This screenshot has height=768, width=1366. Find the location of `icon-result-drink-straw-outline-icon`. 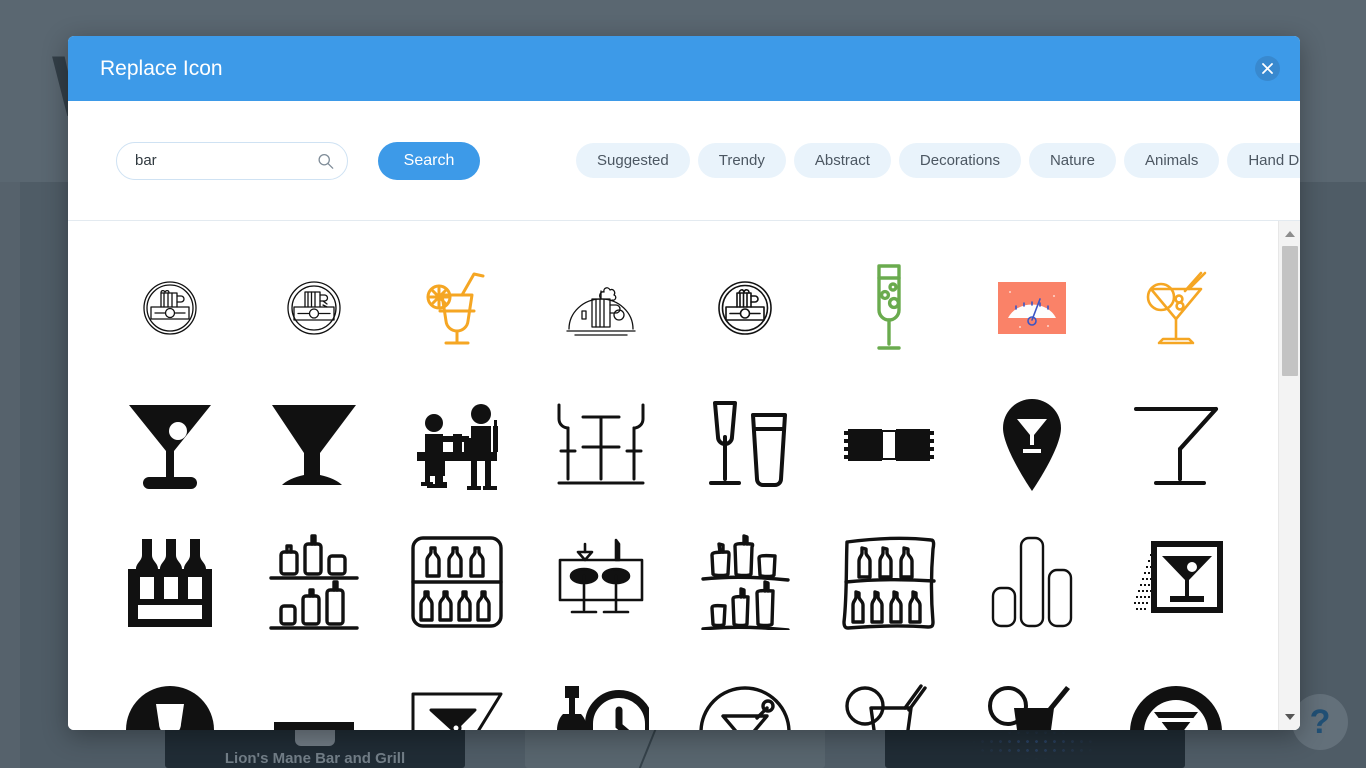

icon-result-drink-straw-outline-icon is located at coordinates (889, 690).